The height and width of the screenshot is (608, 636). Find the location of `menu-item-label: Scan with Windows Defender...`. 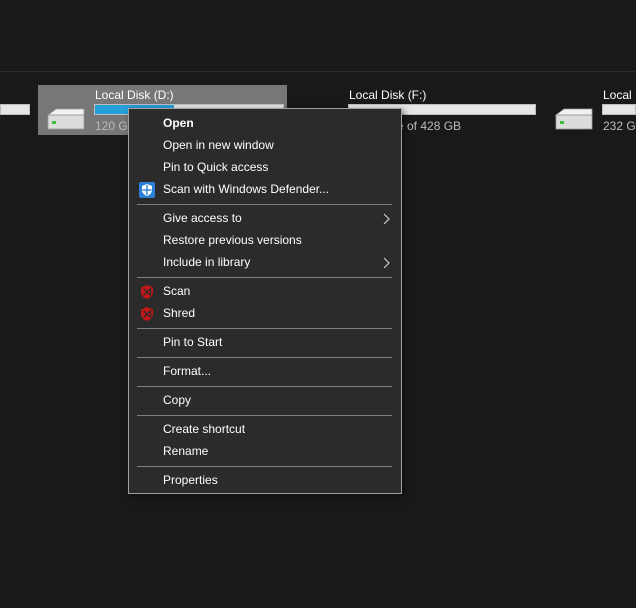

menu-item-label: Scan with Windows Defender... is located at coordinates (246, 189).